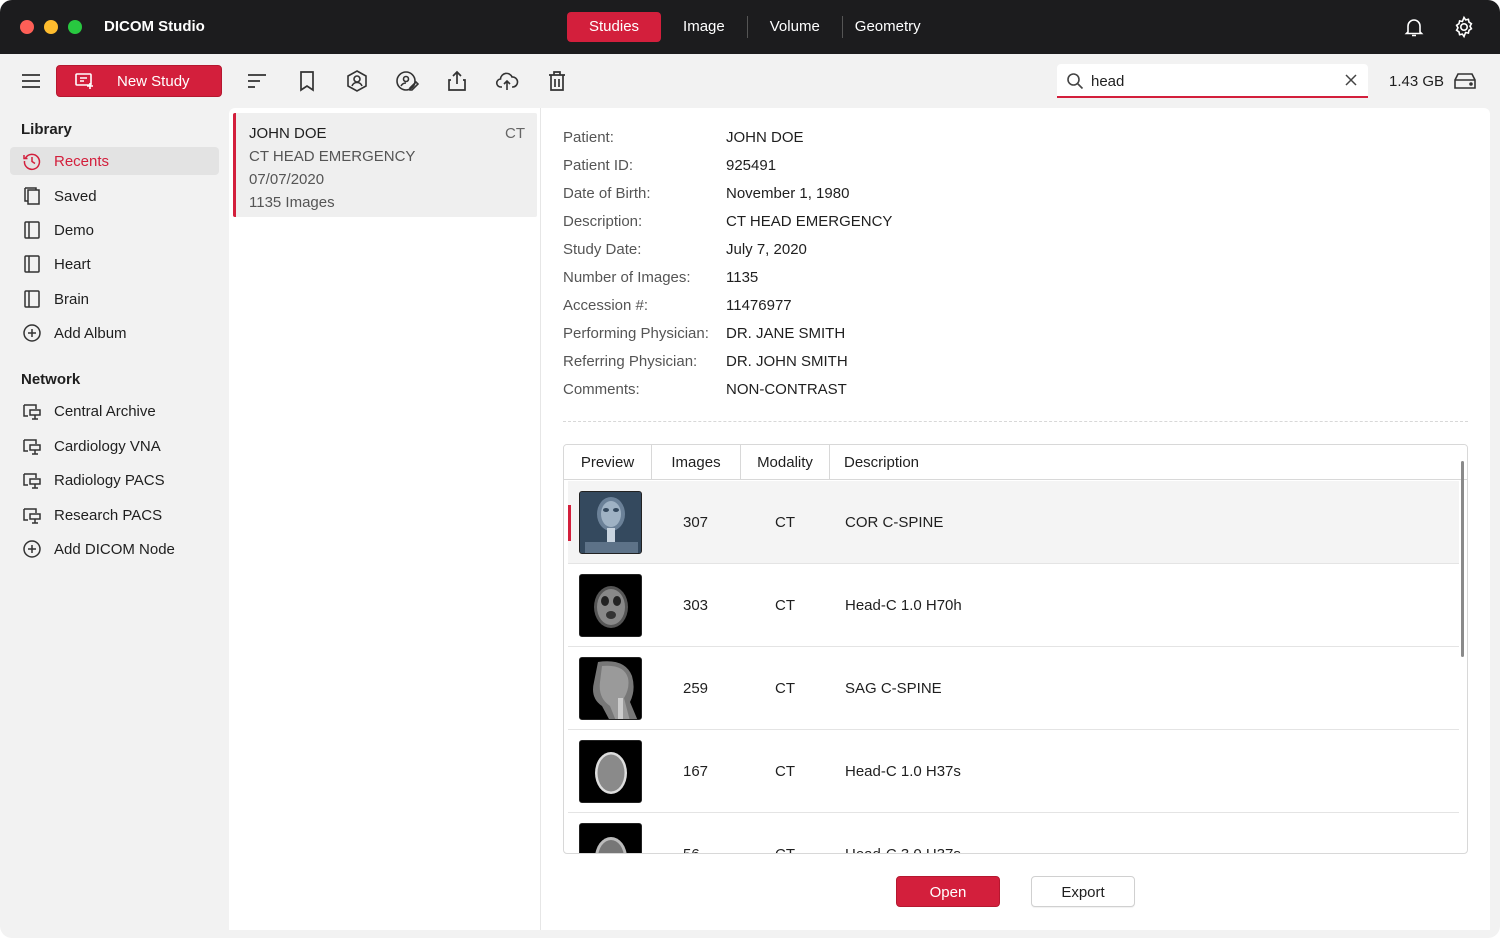 This screenshot has width=1500, height=938. Describe the element at coordinates (108, 515) in the screenshot. I see `sidebar-item-label: Research PACS` at that location.